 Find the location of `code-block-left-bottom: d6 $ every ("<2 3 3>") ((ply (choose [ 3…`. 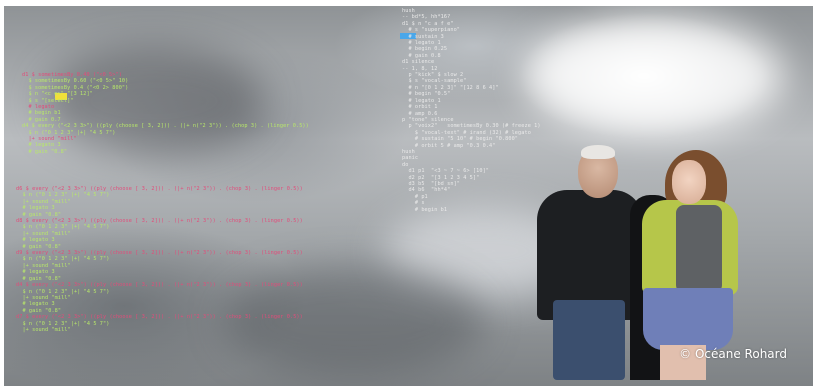

code-block-left-bottom: d6 $ every ("<2 3 3>") ((ply (choose [ 3… is located at coordinates (159, 259).